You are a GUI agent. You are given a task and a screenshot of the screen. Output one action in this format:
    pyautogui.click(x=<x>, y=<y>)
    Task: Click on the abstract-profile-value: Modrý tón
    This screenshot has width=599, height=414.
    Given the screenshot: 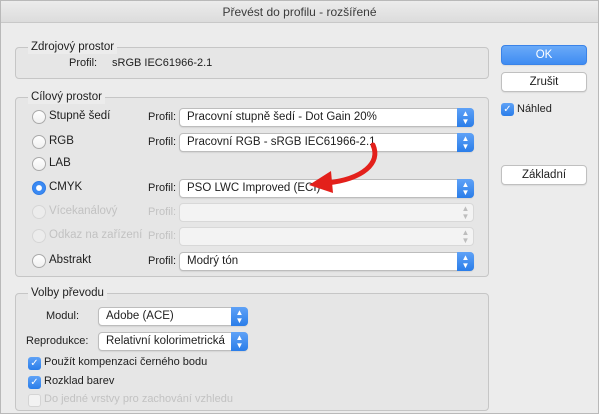 What is the action you would take?
    pyautogui.click(x=213, y=261)
    